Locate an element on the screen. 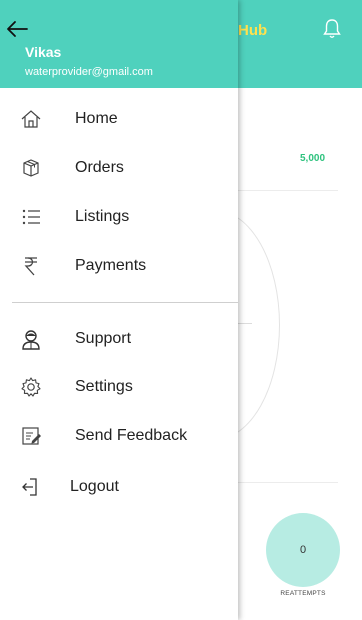 This screenshot has width=362, height=620. feedback-icon is located at coordinates (31, 436).